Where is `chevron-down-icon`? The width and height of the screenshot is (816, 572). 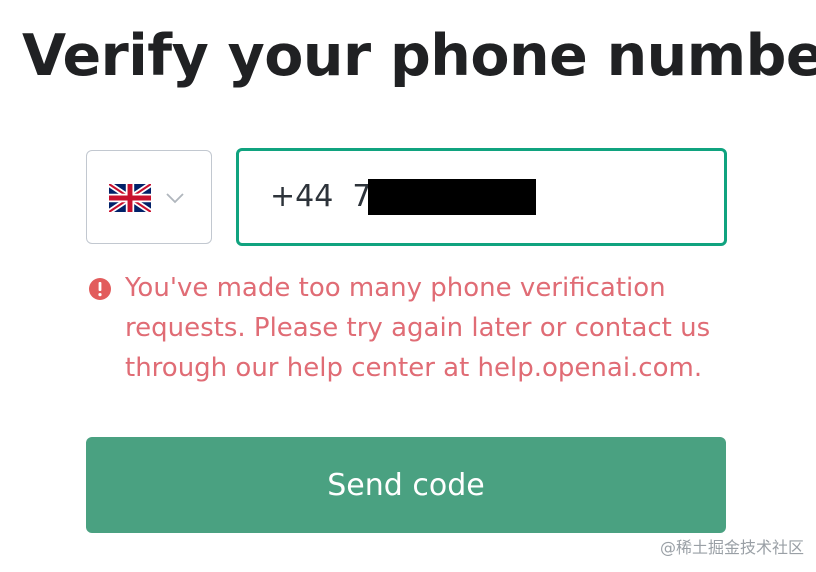
chevron-down-icon is located at coordinates (175, 198).